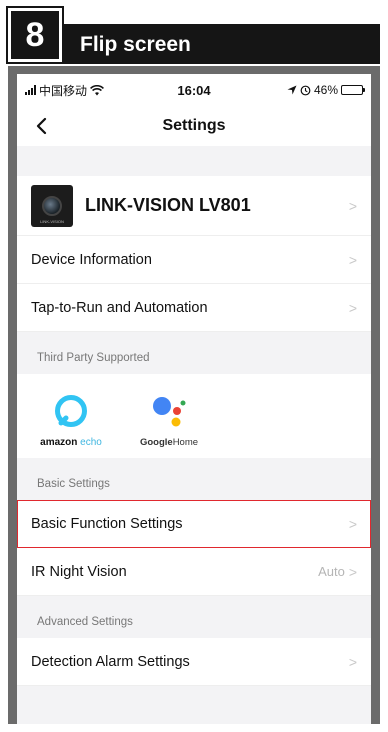  I want to click on basic-function-settings-row: Basic Function Settings >, so click(194, 524).